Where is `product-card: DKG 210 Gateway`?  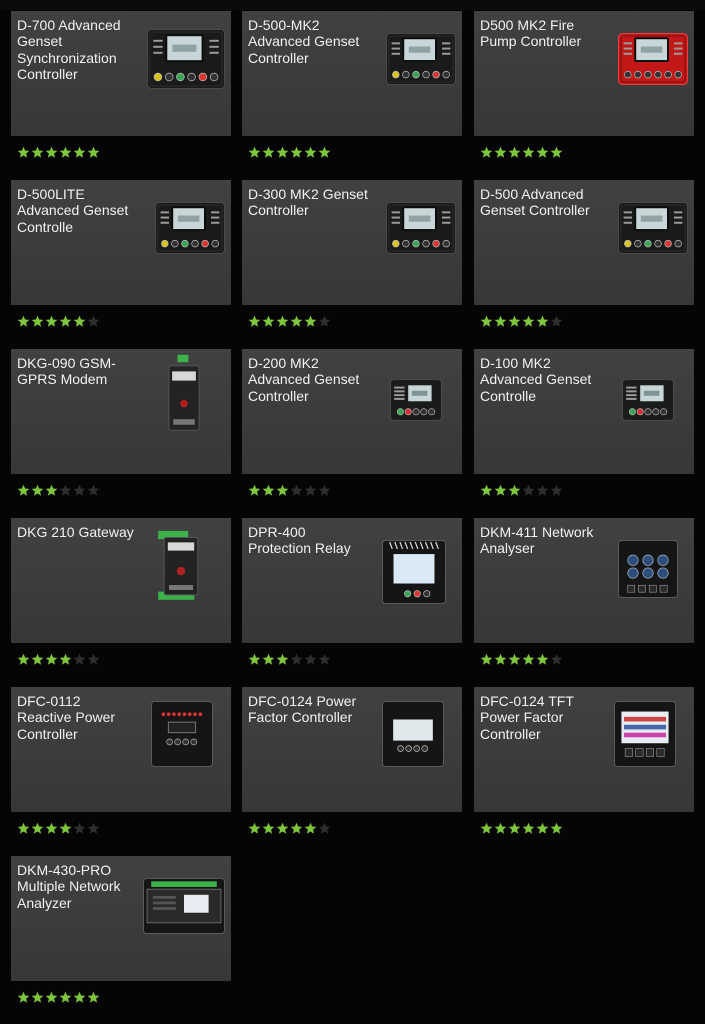
product-card: DKG 210 Gateway is located at coordinates (121, 598).